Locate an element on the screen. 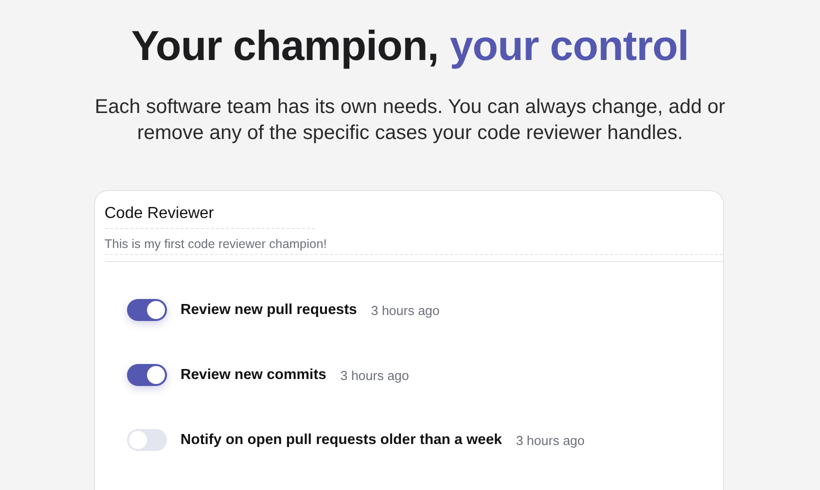  page-heading: Your champion, your control is located at coordinates (410, 46).